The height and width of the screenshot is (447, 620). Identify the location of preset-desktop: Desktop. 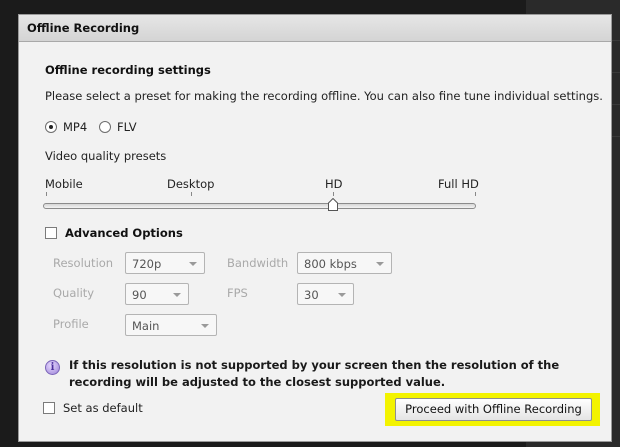
(190, 184).